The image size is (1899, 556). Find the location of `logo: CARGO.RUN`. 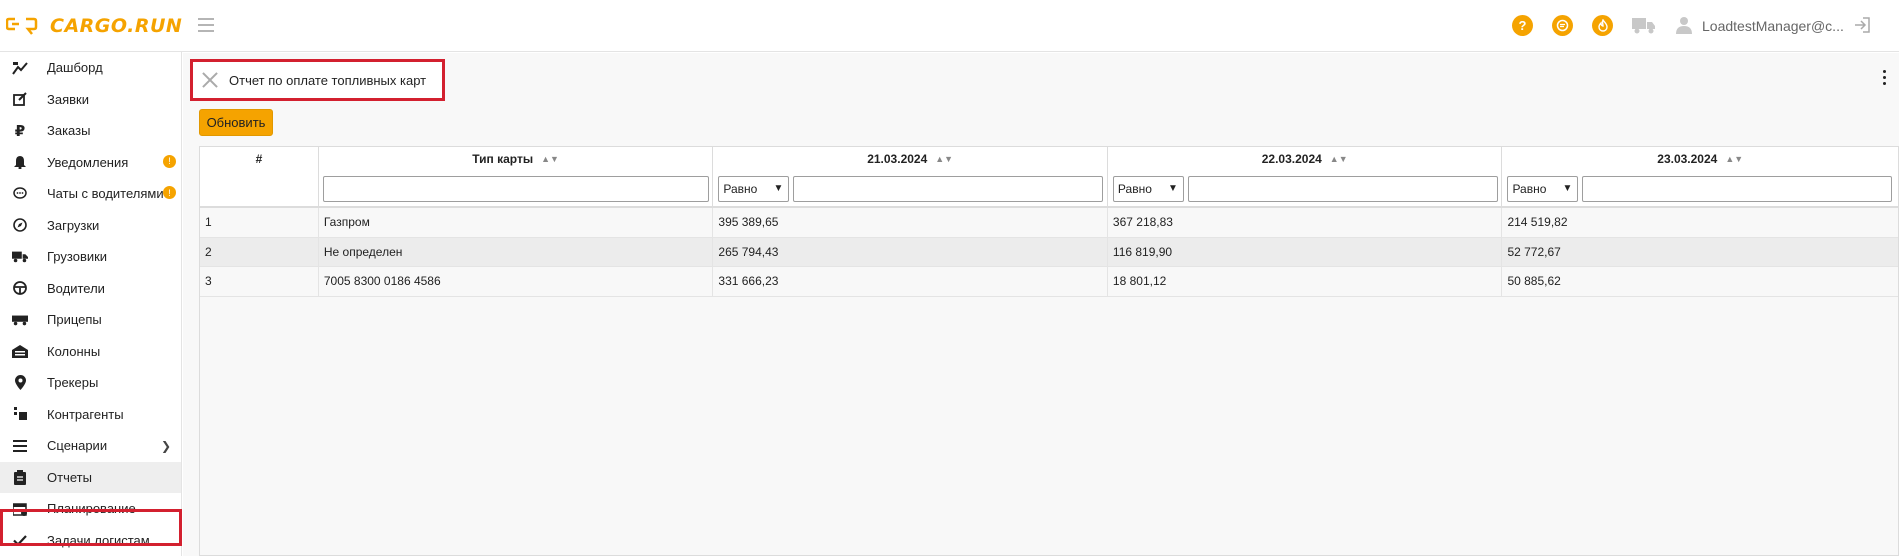

logo: CARGO.RUN is located at coordinates (94, 26).